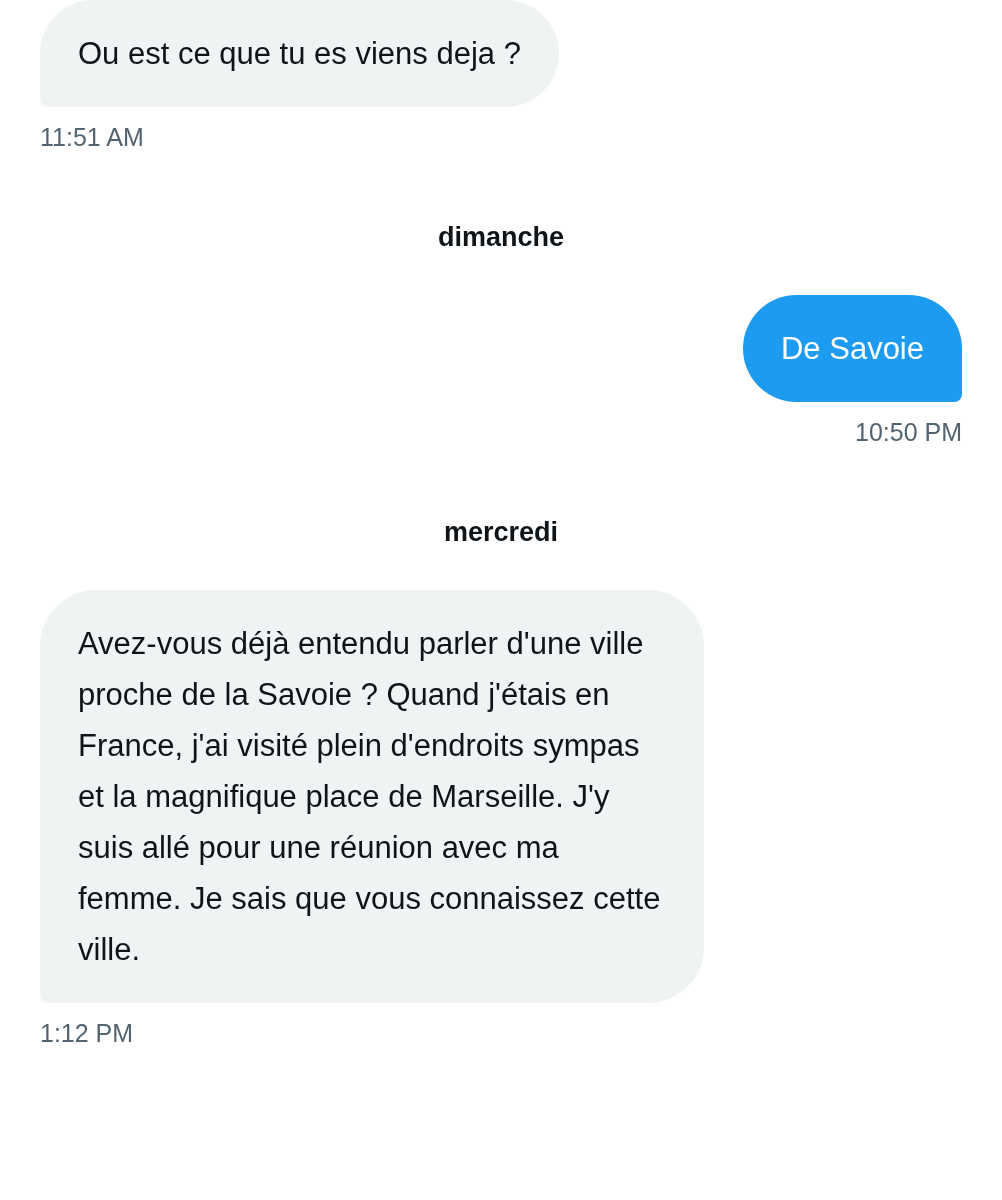 The height and width of the screenshot is (1200, 1002). Describe the element at coordinates (299, 53) in the screenshot. I see `received-message-bubble: Ou est ce que tu es viens deja ?` at that location.